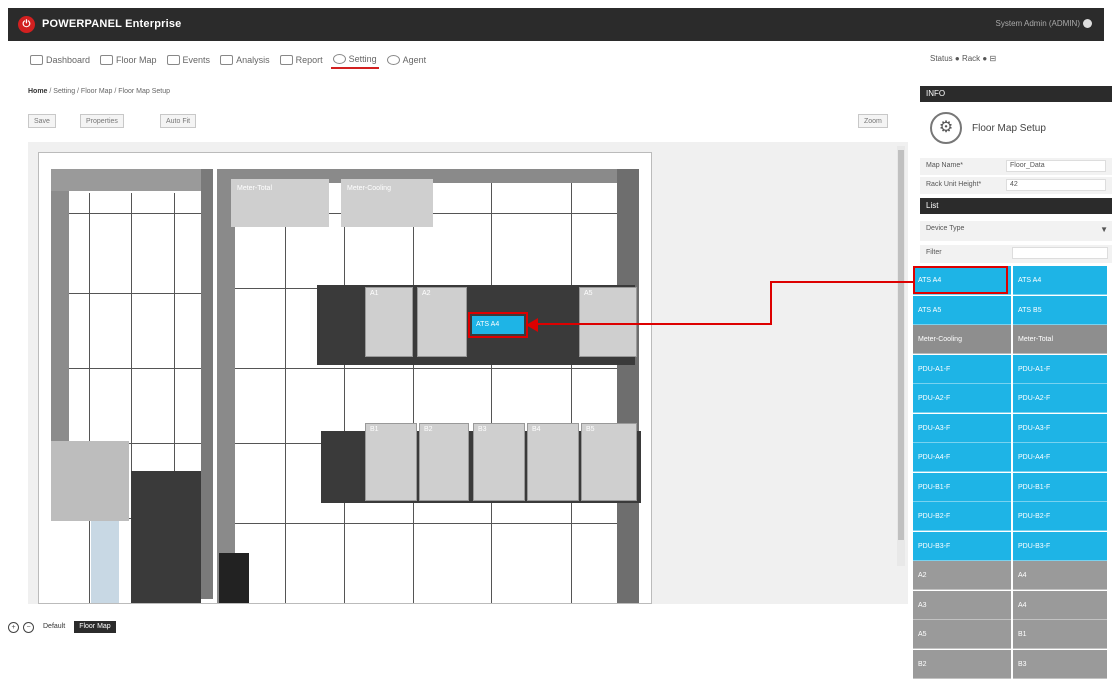 This screenshot has height=679, width=1112. Describe the element at coordinates (245, 60) in the screenshot. I see `nav-analysis: Analysis` at that location.